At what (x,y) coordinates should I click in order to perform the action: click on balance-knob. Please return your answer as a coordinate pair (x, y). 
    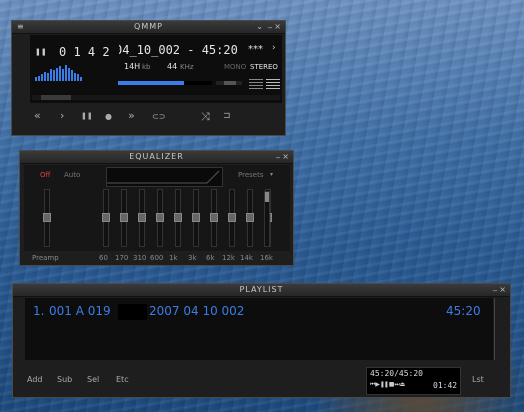
    Looking at the image, I should click on (229, 83).